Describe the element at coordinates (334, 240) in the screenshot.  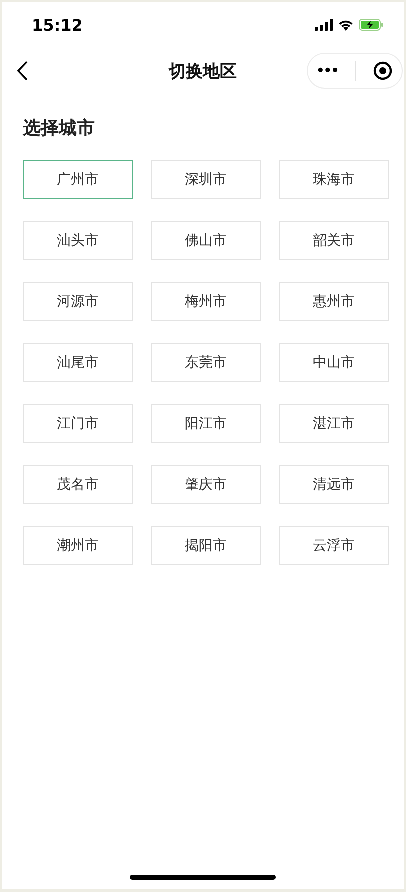
I see `city-option: 韶关市` at that location.